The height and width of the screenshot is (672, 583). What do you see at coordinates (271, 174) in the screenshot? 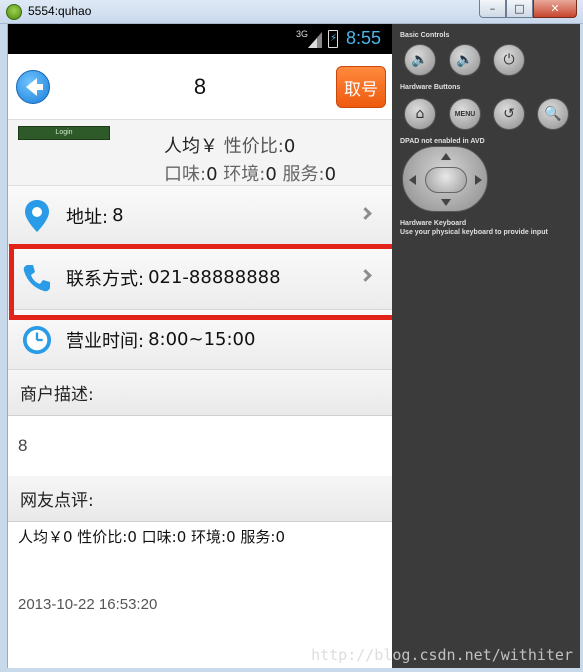
I see `environment-value: 0` at bounding box center [271, 174].